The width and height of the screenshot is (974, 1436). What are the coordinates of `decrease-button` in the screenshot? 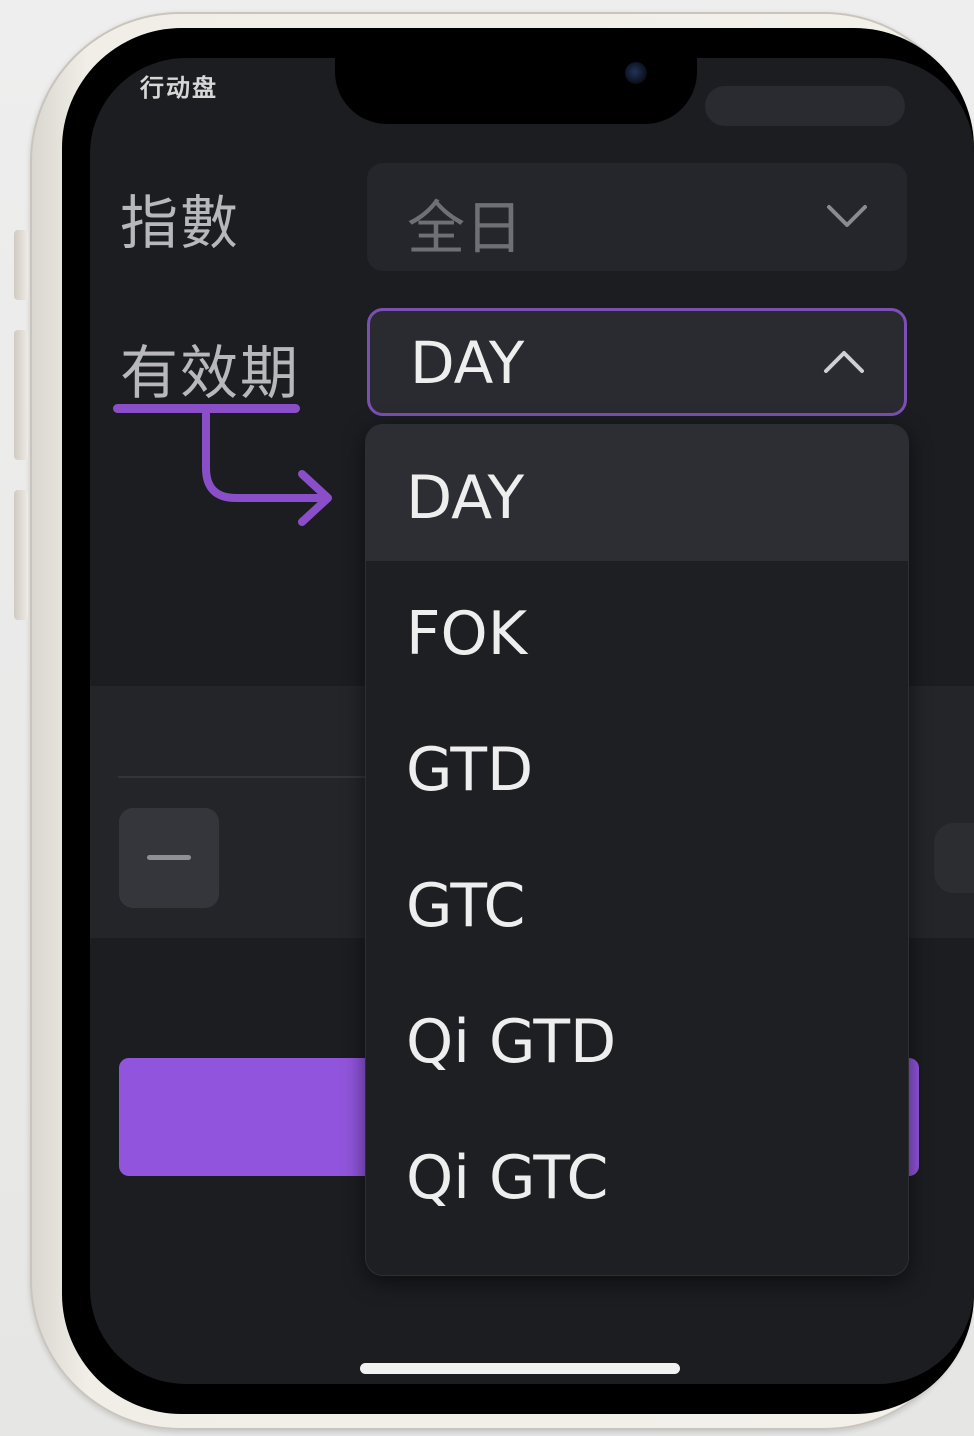 It's located at (169, 858).